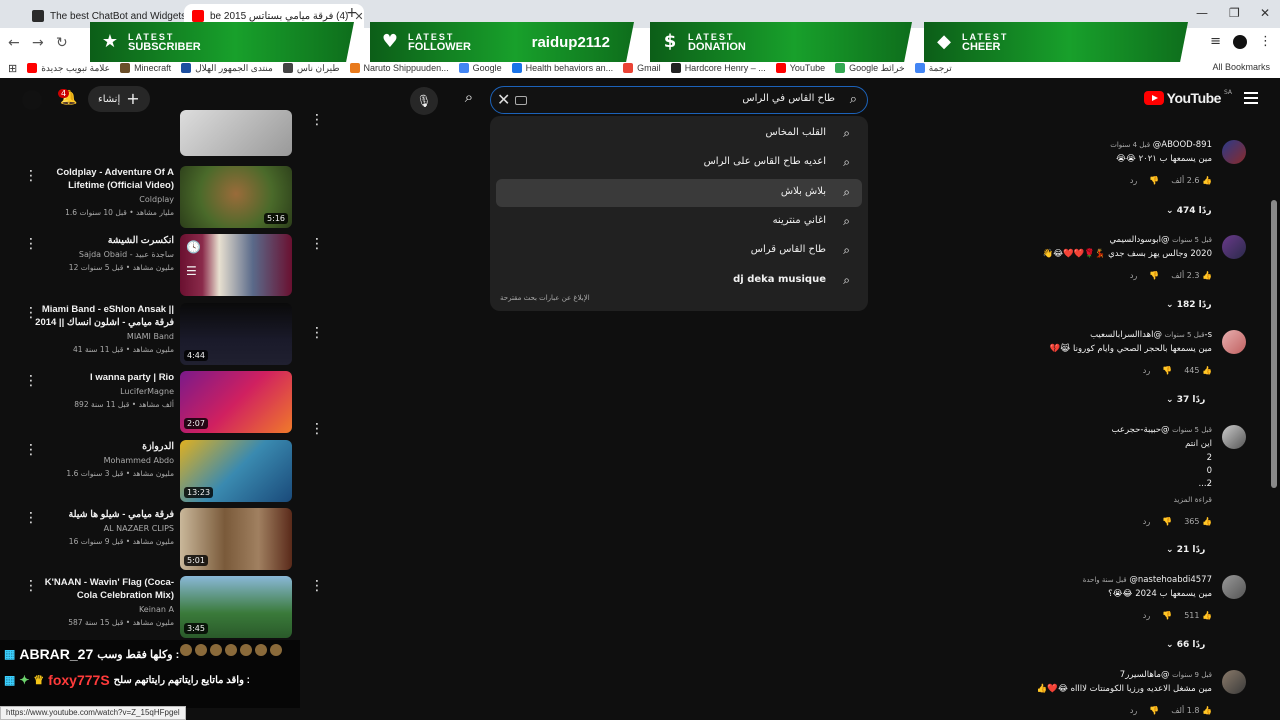  Describe the element at coordinates (870, 68) in the screenshot. I see `bookmark-item: Google خرائط` at that location.